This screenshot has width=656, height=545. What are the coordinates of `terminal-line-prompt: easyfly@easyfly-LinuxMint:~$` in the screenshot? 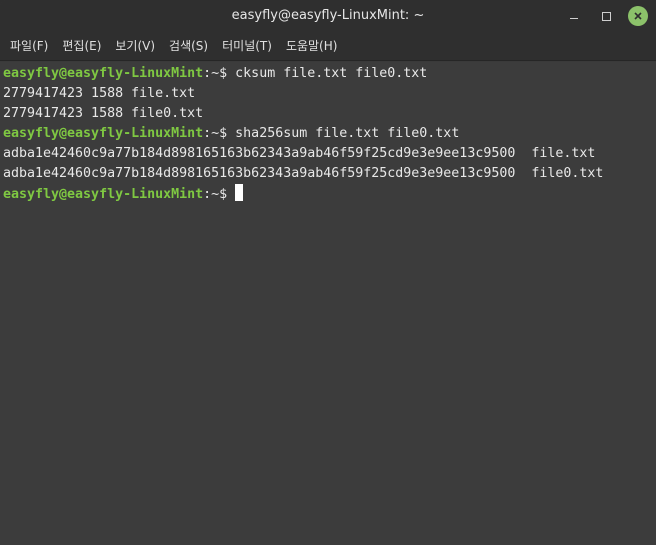 It's located at (321, 194).